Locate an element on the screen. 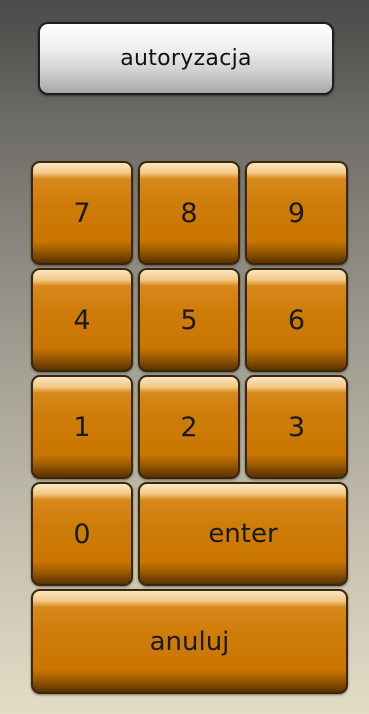 The image size is (369, 714). key-8-button: 8 is located at coordinates (189, 213).